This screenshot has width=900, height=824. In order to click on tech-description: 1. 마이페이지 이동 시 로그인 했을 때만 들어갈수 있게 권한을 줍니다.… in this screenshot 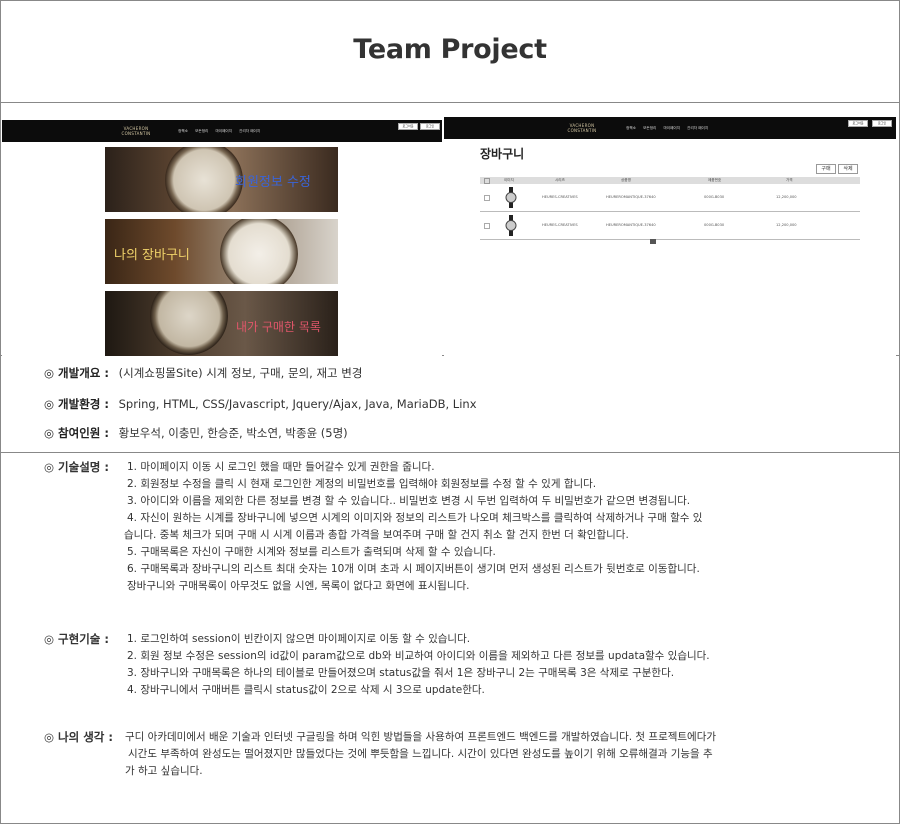, I will do `click(469, 527)`.